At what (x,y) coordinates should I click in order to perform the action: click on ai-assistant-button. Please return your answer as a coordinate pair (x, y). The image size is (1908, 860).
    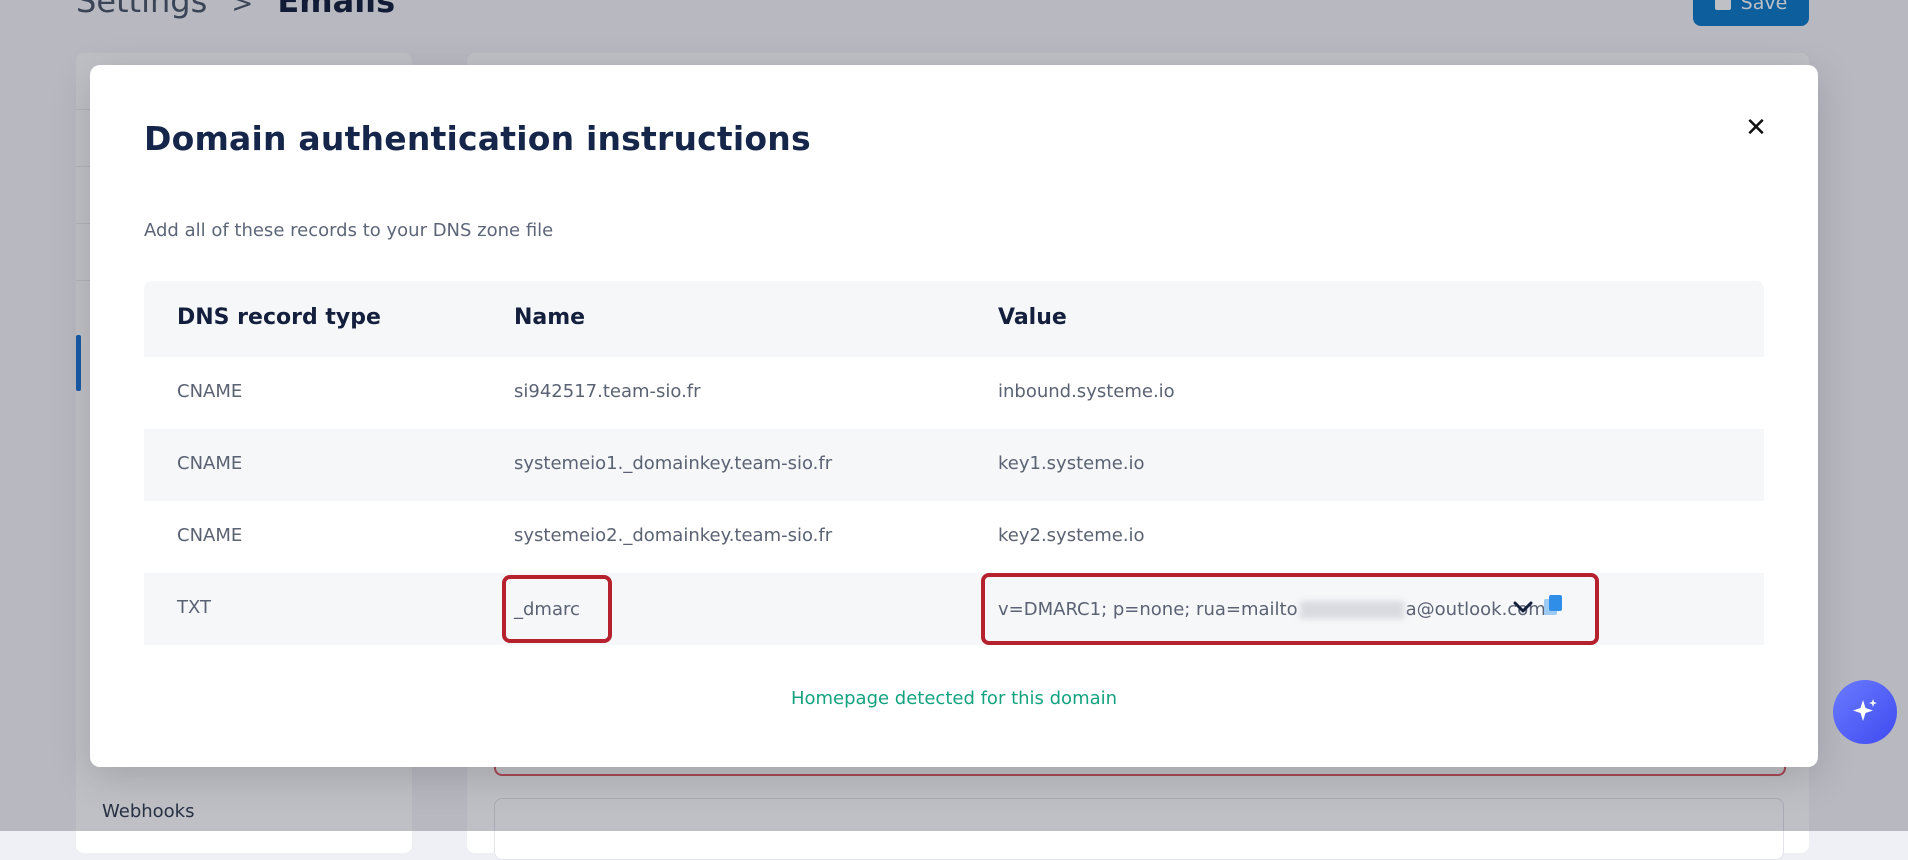
    Looking at the image, I should click on (1865, 712).